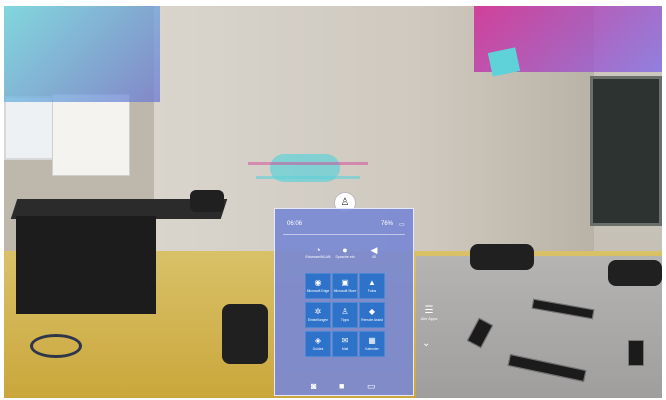 Image resolution: width=666 pixels, height=400 pixels. I want to click on tile-calendar: ▦ Kalender, so click(372, 344).